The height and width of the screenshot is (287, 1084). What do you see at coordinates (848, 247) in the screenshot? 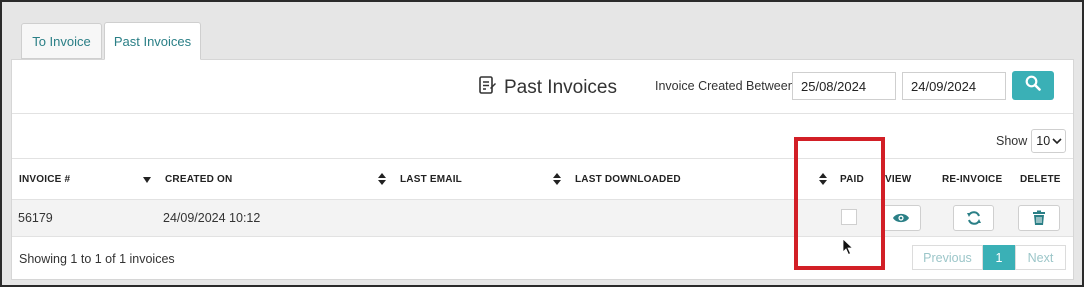
I see `mouse-cursor-icon` at bounding box center [848, 247].